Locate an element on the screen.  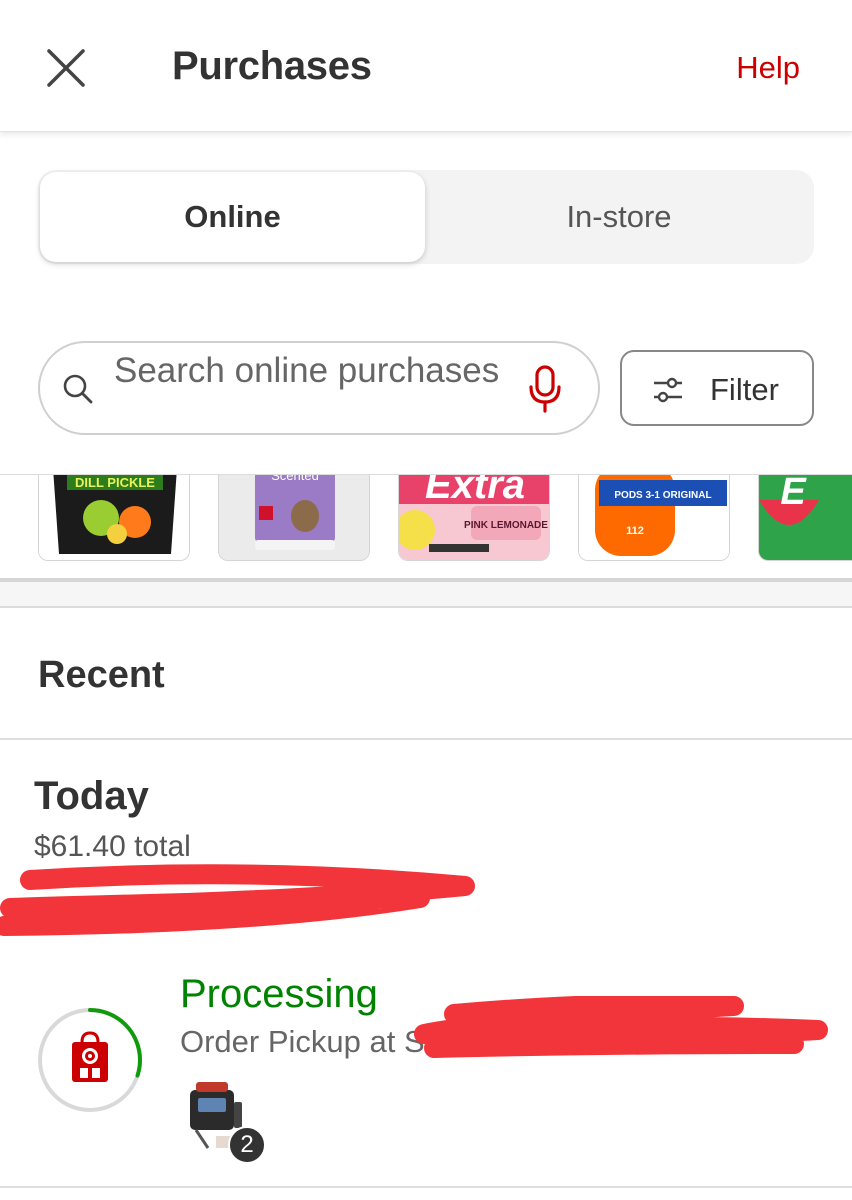
gum-brand-text: Extra is located at coordinates (475, 490).